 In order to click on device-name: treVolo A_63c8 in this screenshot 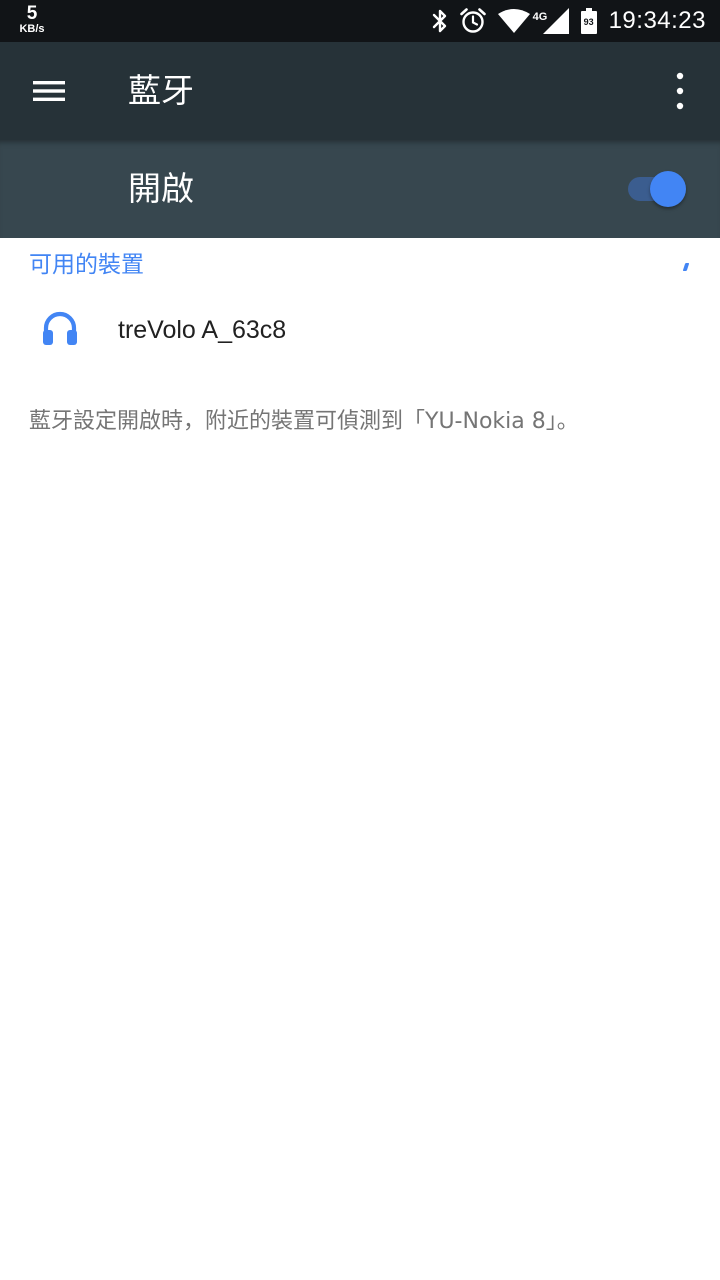, I will do `click(202, 330)`.